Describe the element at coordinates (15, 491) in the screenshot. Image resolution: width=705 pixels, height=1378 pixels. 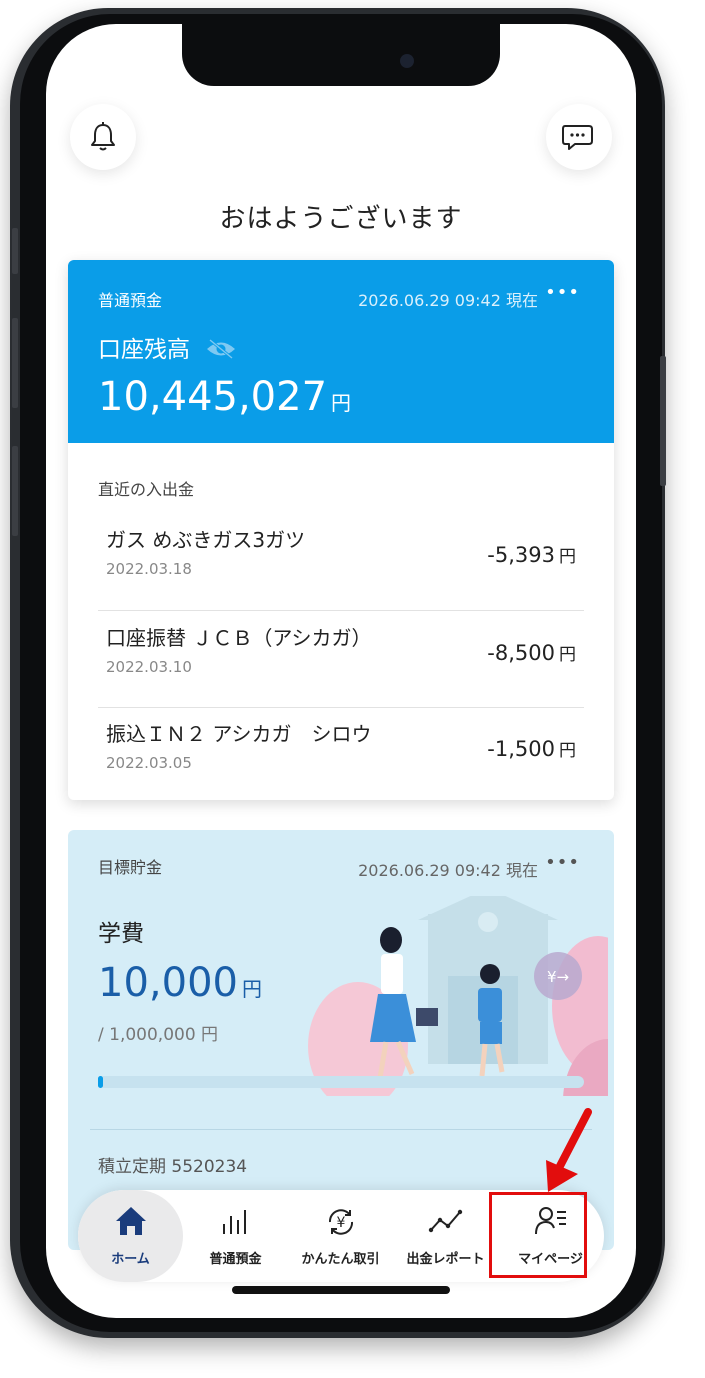
I see `volume-down-button` at that location.